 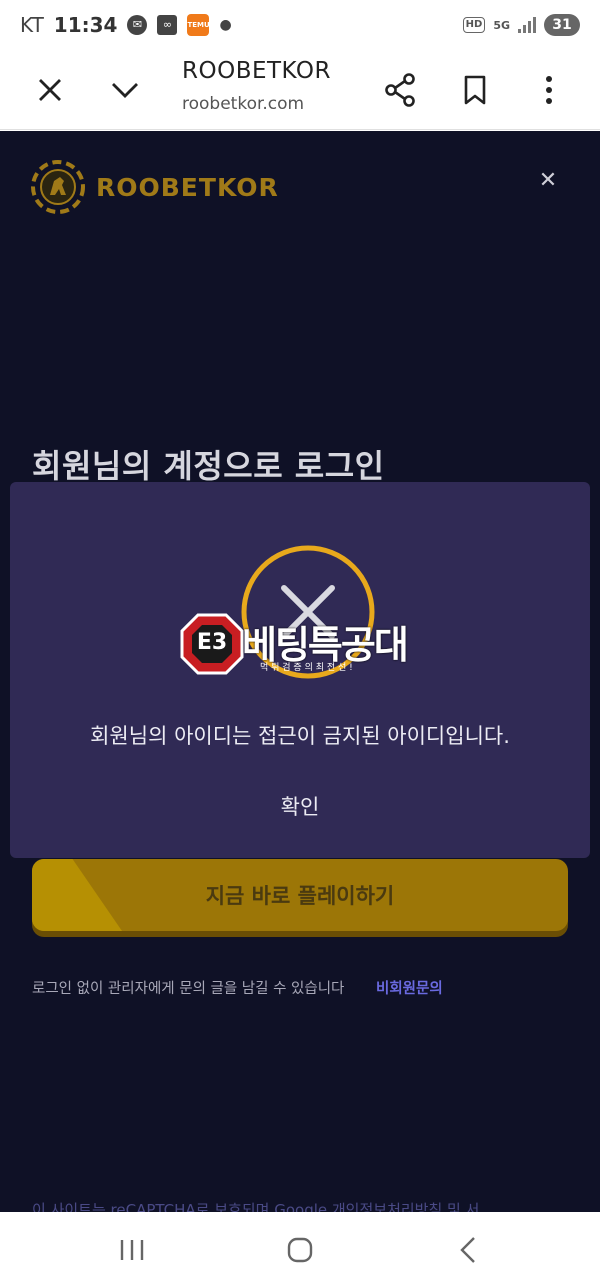 What do you see at coordinates (475, 90) in the screenshot?
I see `bookmark-icon` at bounding box center [475, 90].